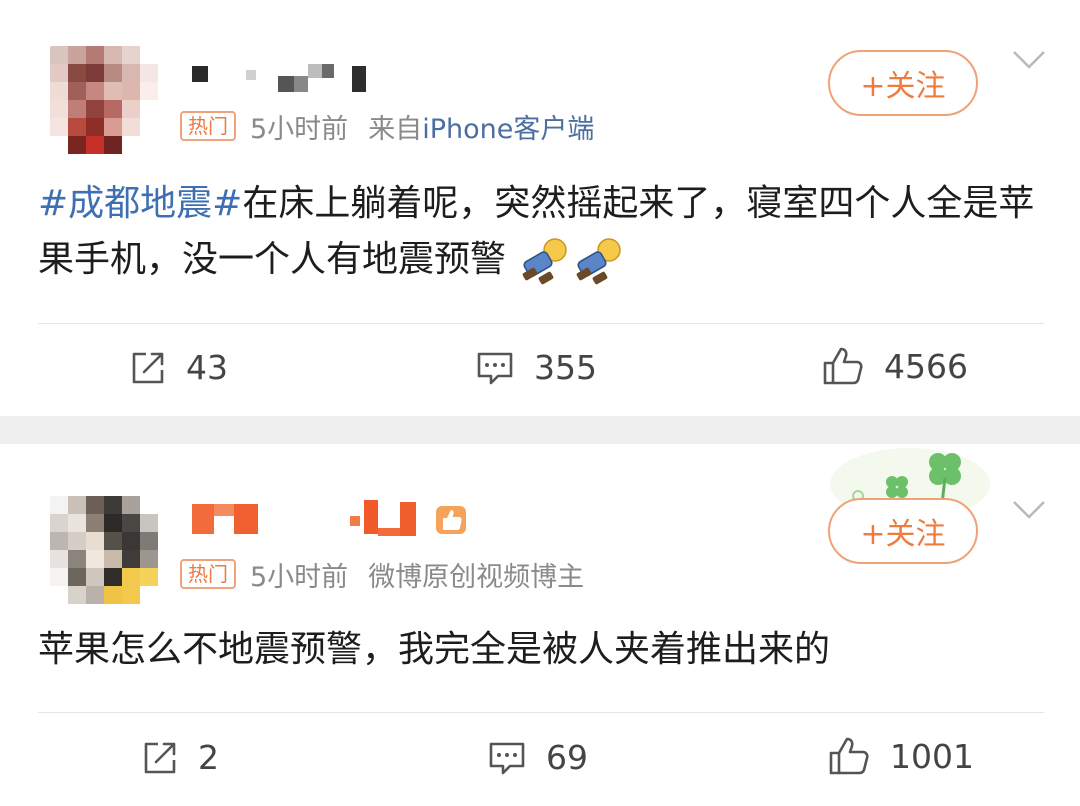 This screenshot has height=806, width=1080. What do you see at coordinates (395, 129) in the screenshot?
I see `source-prefix: 来自` at bounding box center [395, 129].